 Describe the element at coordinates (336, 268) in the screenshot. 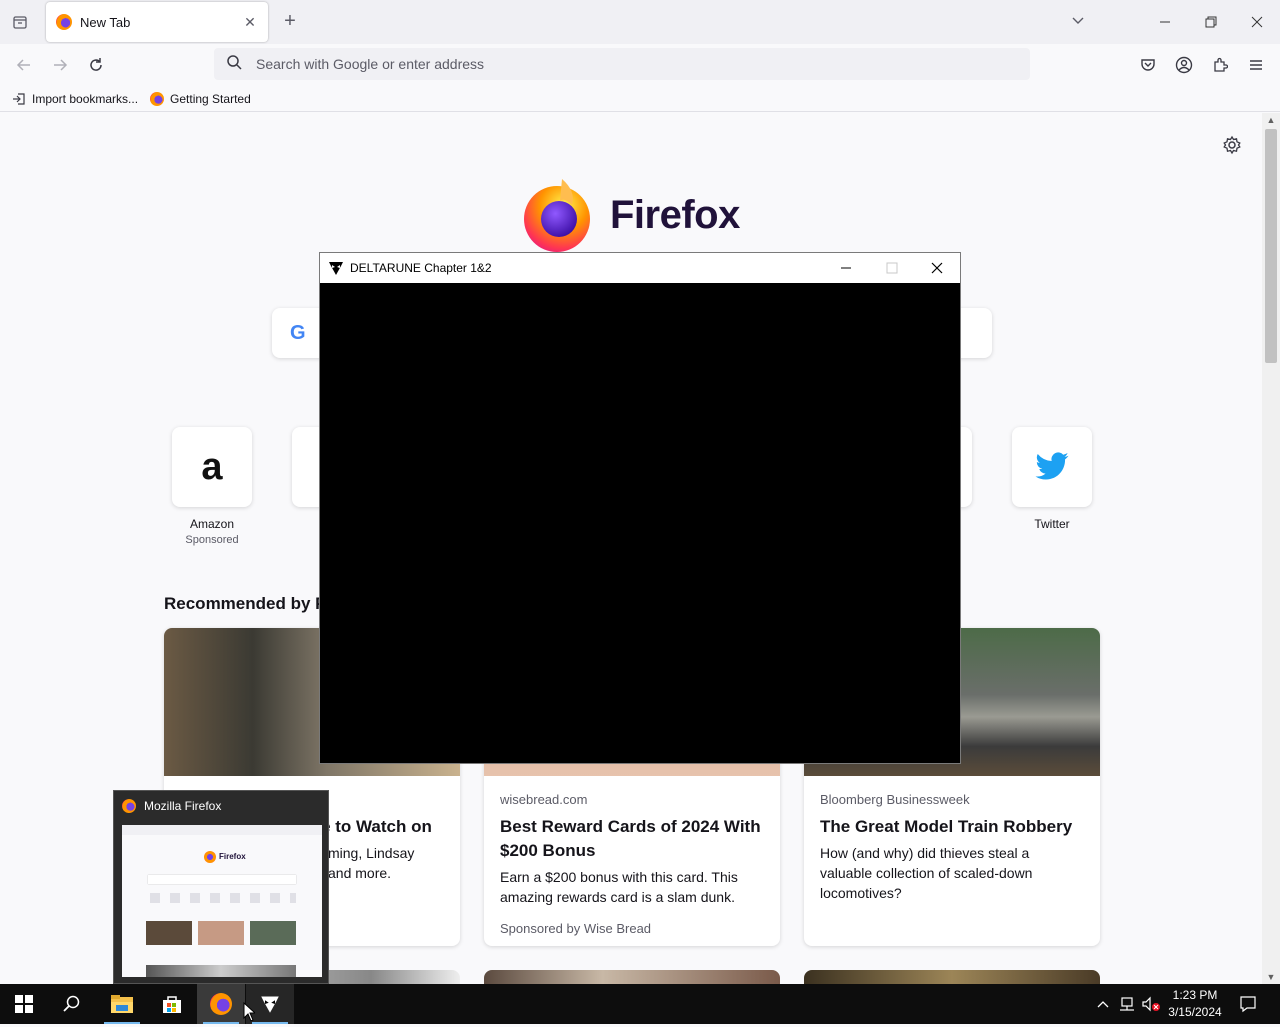

I see `deltarune-app-icon` at that location.